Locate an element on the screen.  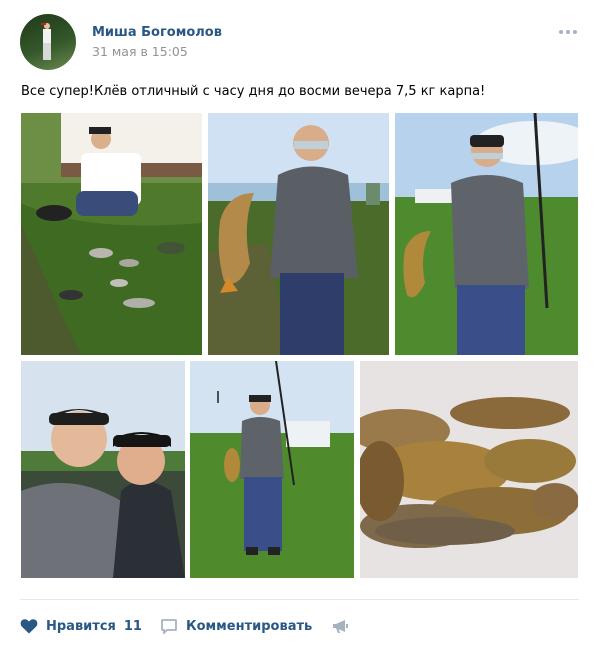
share-button is located at coordinates (340, 626).